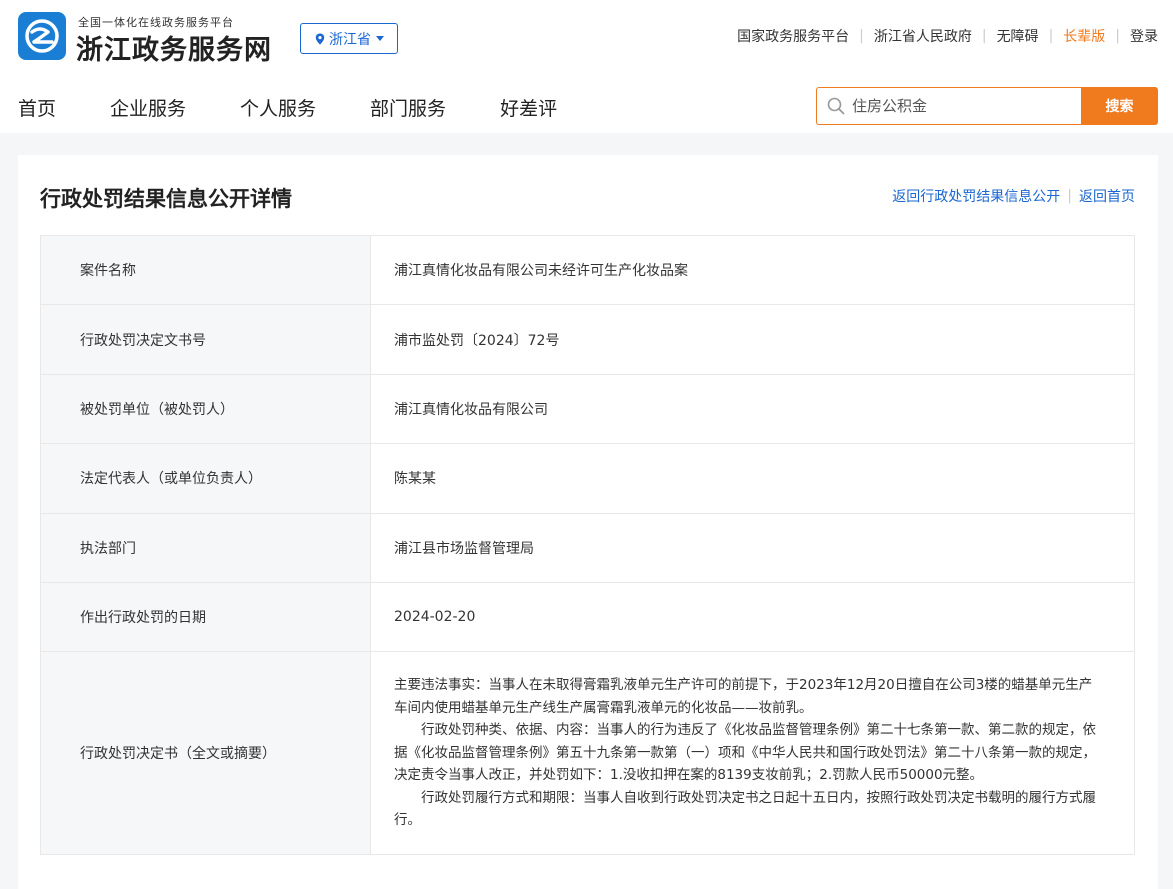 Image resolution: width=1173 pixels, height=889 pixels. What do you see at coordinates (1144, 36) in the screenshot?
I see `login-link: 登录` at bounding box center [1144, 36].